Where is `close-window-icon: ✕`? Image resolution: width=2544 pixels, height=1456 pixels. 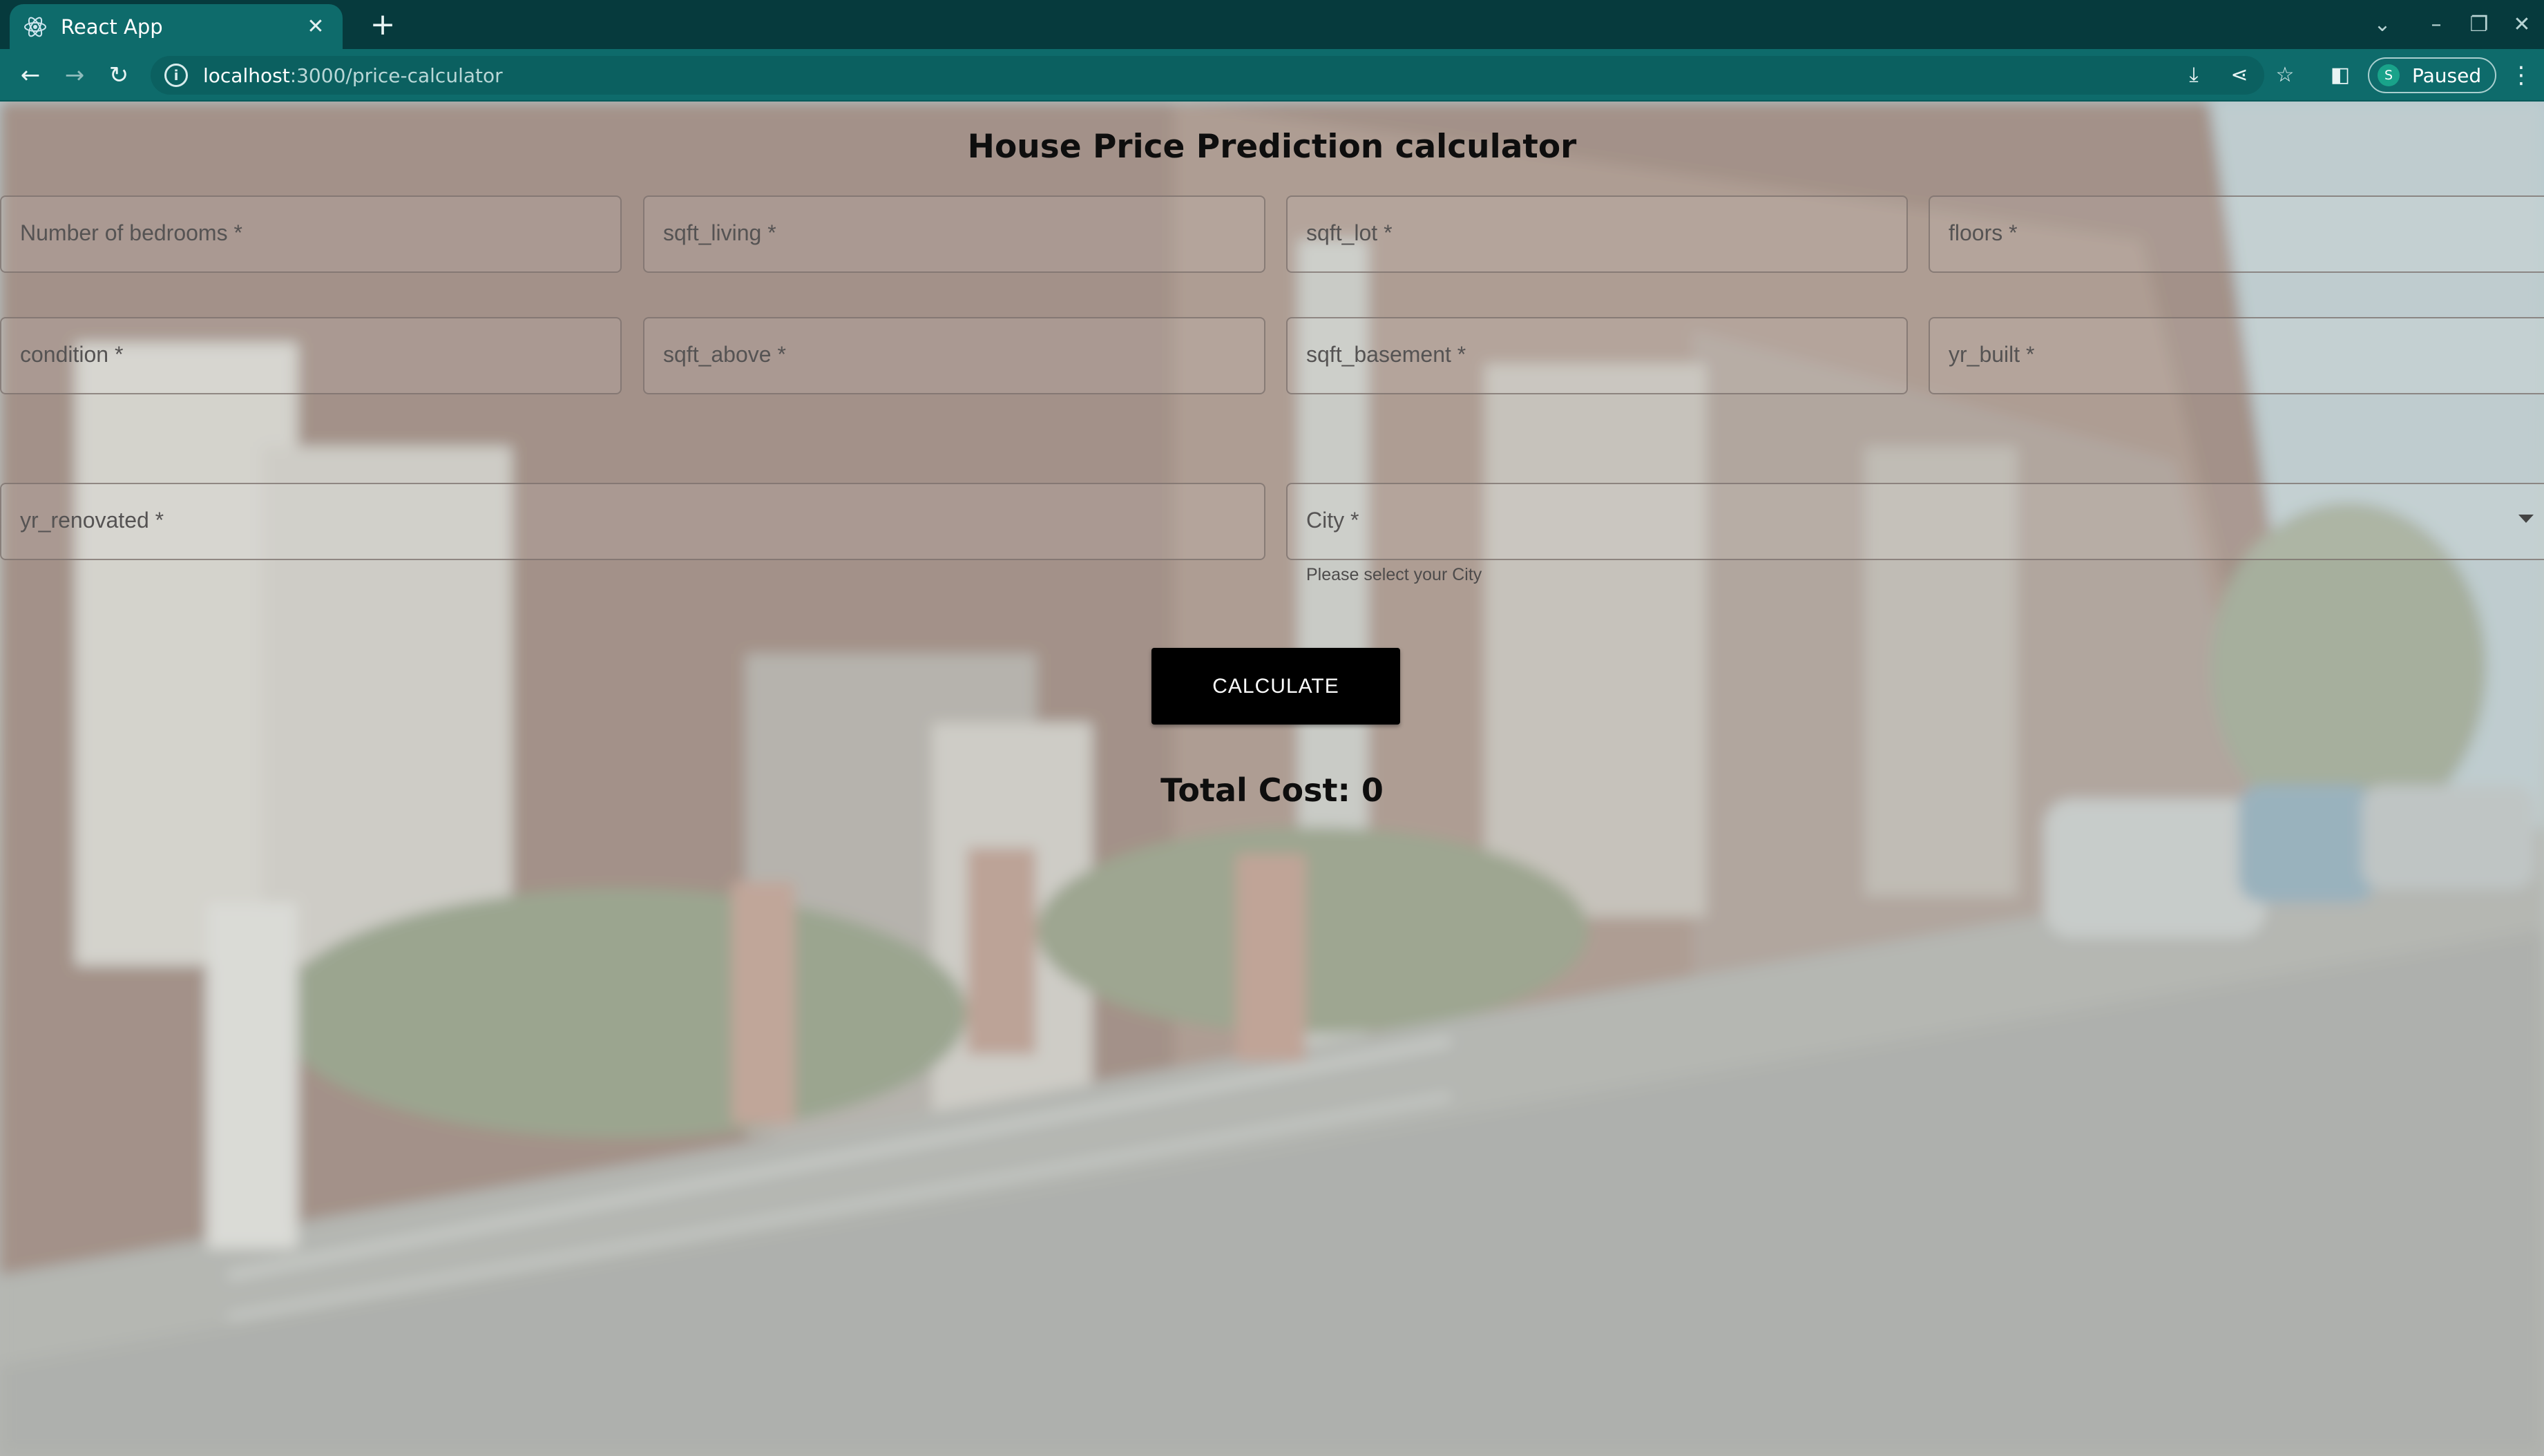 close-window-icon: ✕ is located at coordinates (2522, 24).